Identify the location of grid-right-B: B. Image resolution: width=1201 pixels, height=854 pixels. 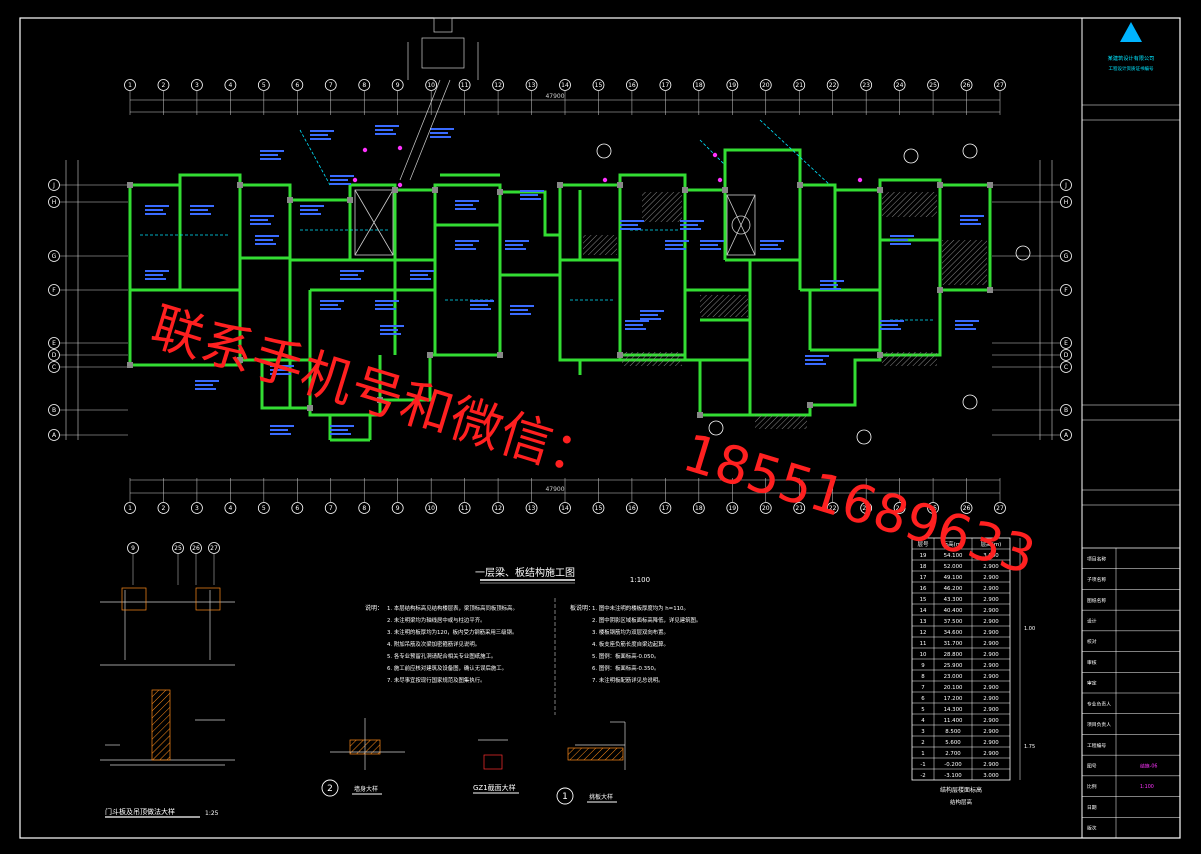
(1066, 410).